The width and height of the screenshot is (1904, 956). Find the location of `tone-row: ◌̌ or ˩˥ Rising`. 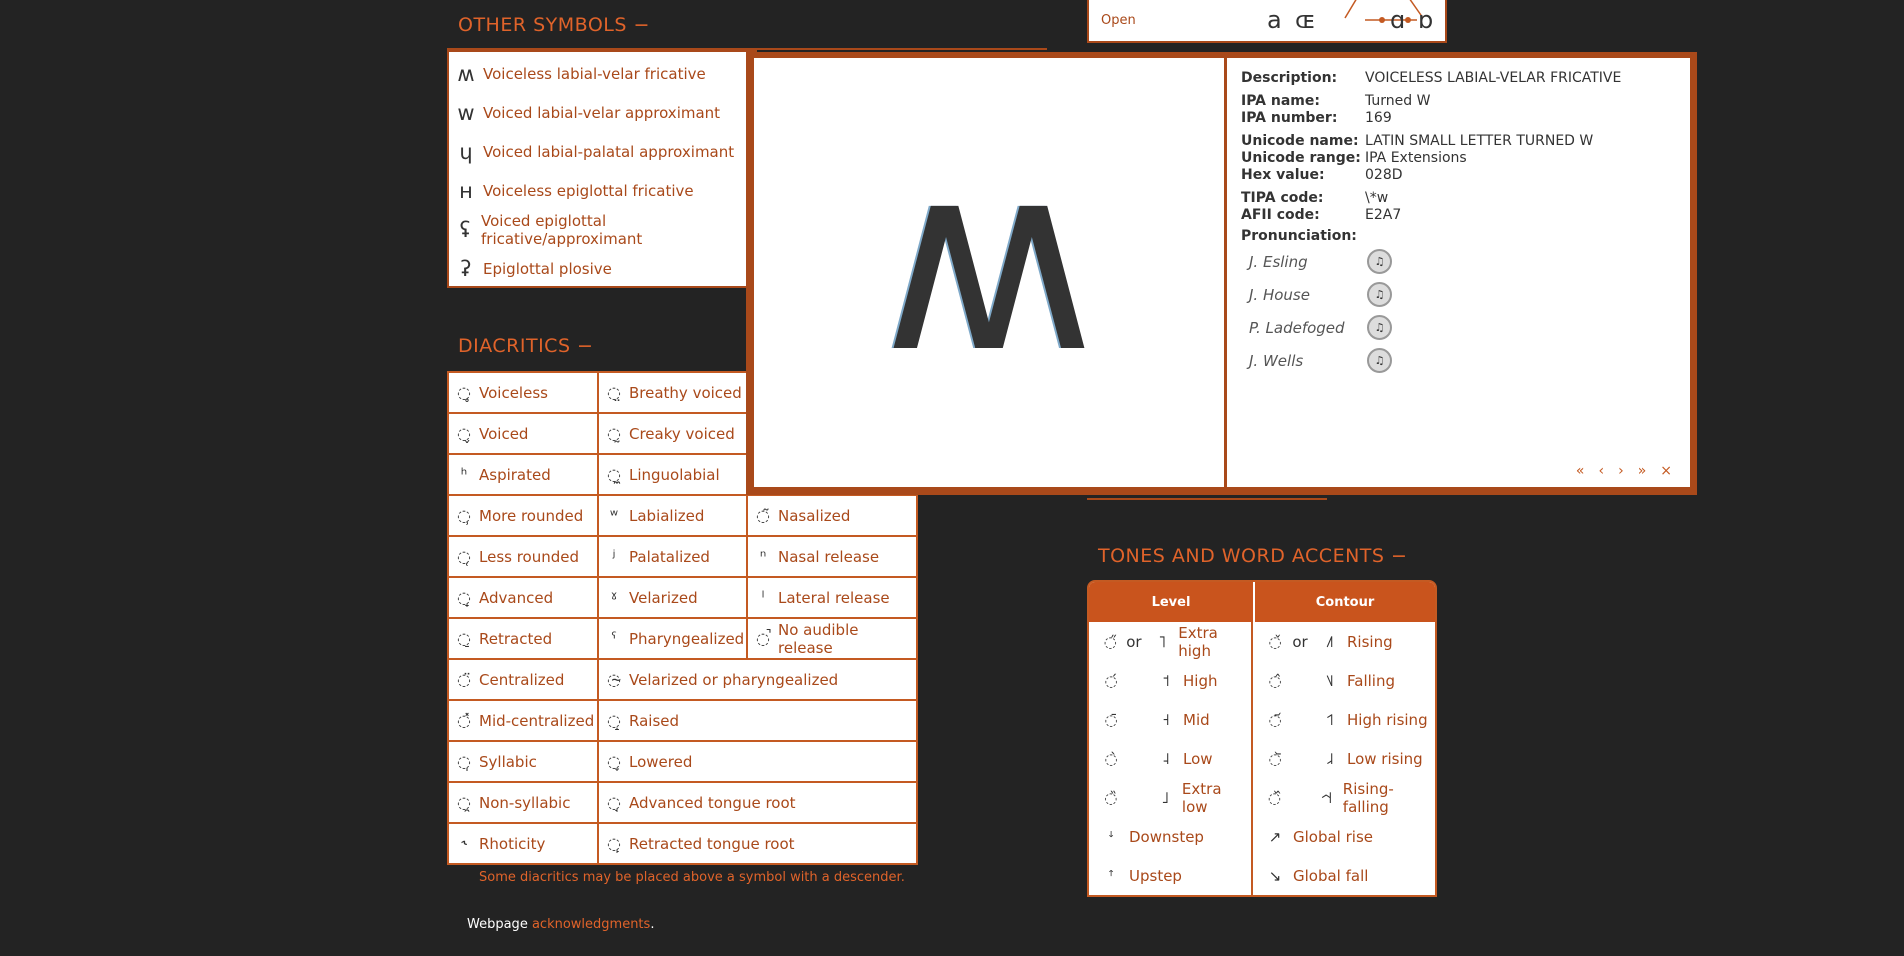

tone-row: ◌̌ or ˩˥ Rising is located at coordinates (1349, 641).